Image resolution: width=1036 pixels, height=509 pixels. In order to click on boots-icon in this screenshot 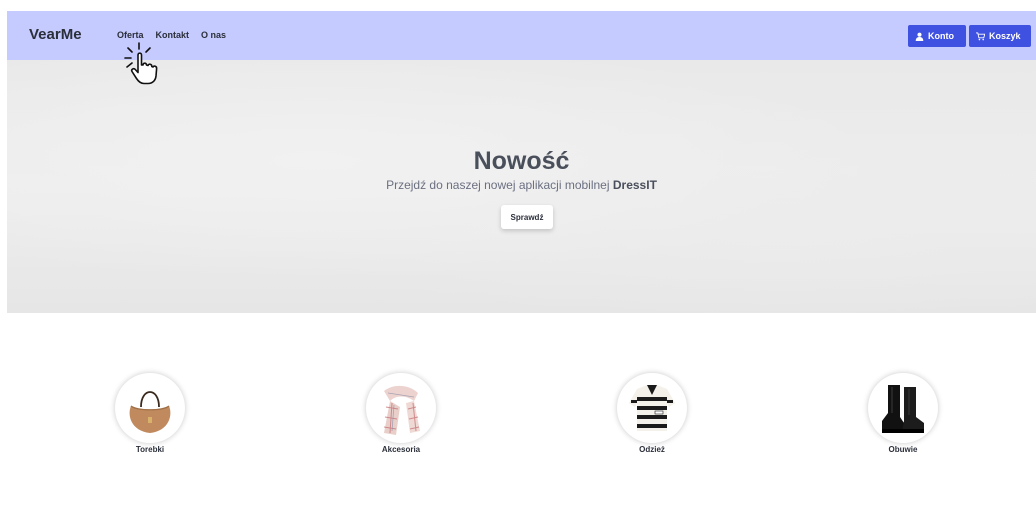, I will do `click(903, 409)`.